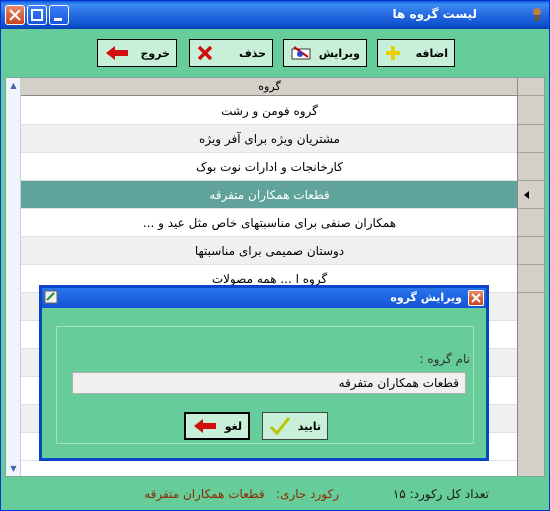 This screenshot has height=511, width=550. Describe the element at coordinates (537, 14) in the screenshot. I see `app-icon` at that location.